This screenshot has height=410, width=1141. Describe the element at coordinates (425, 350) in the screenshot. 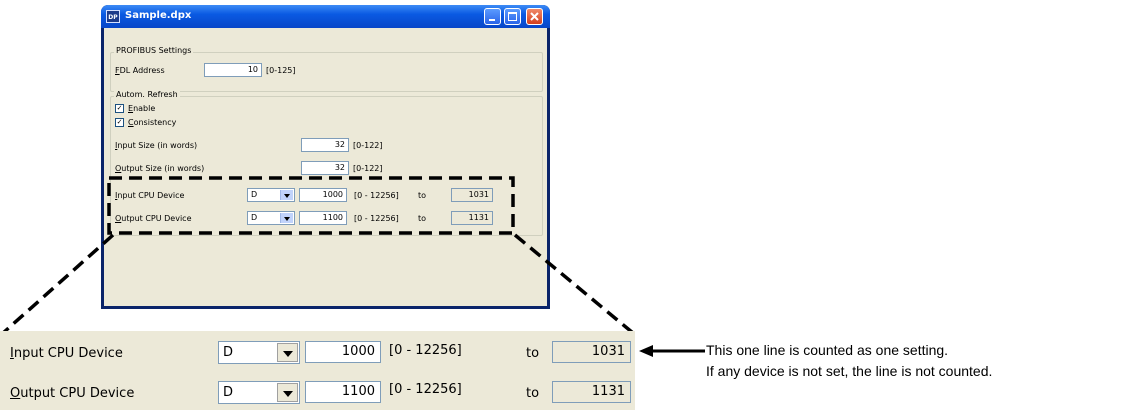

I see `zoom-input-range: [0 - 12256]` at that location.